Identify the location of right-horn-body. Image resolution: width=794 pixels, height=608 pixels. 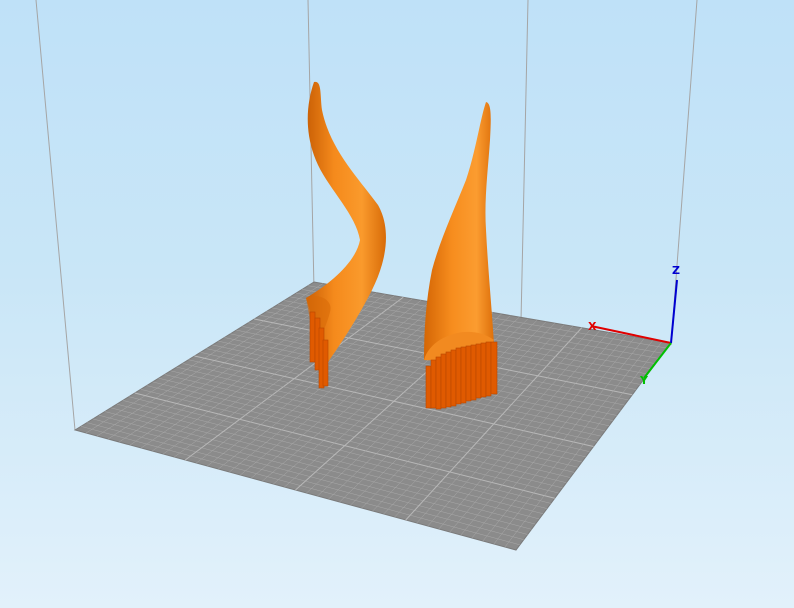
(459, 231).